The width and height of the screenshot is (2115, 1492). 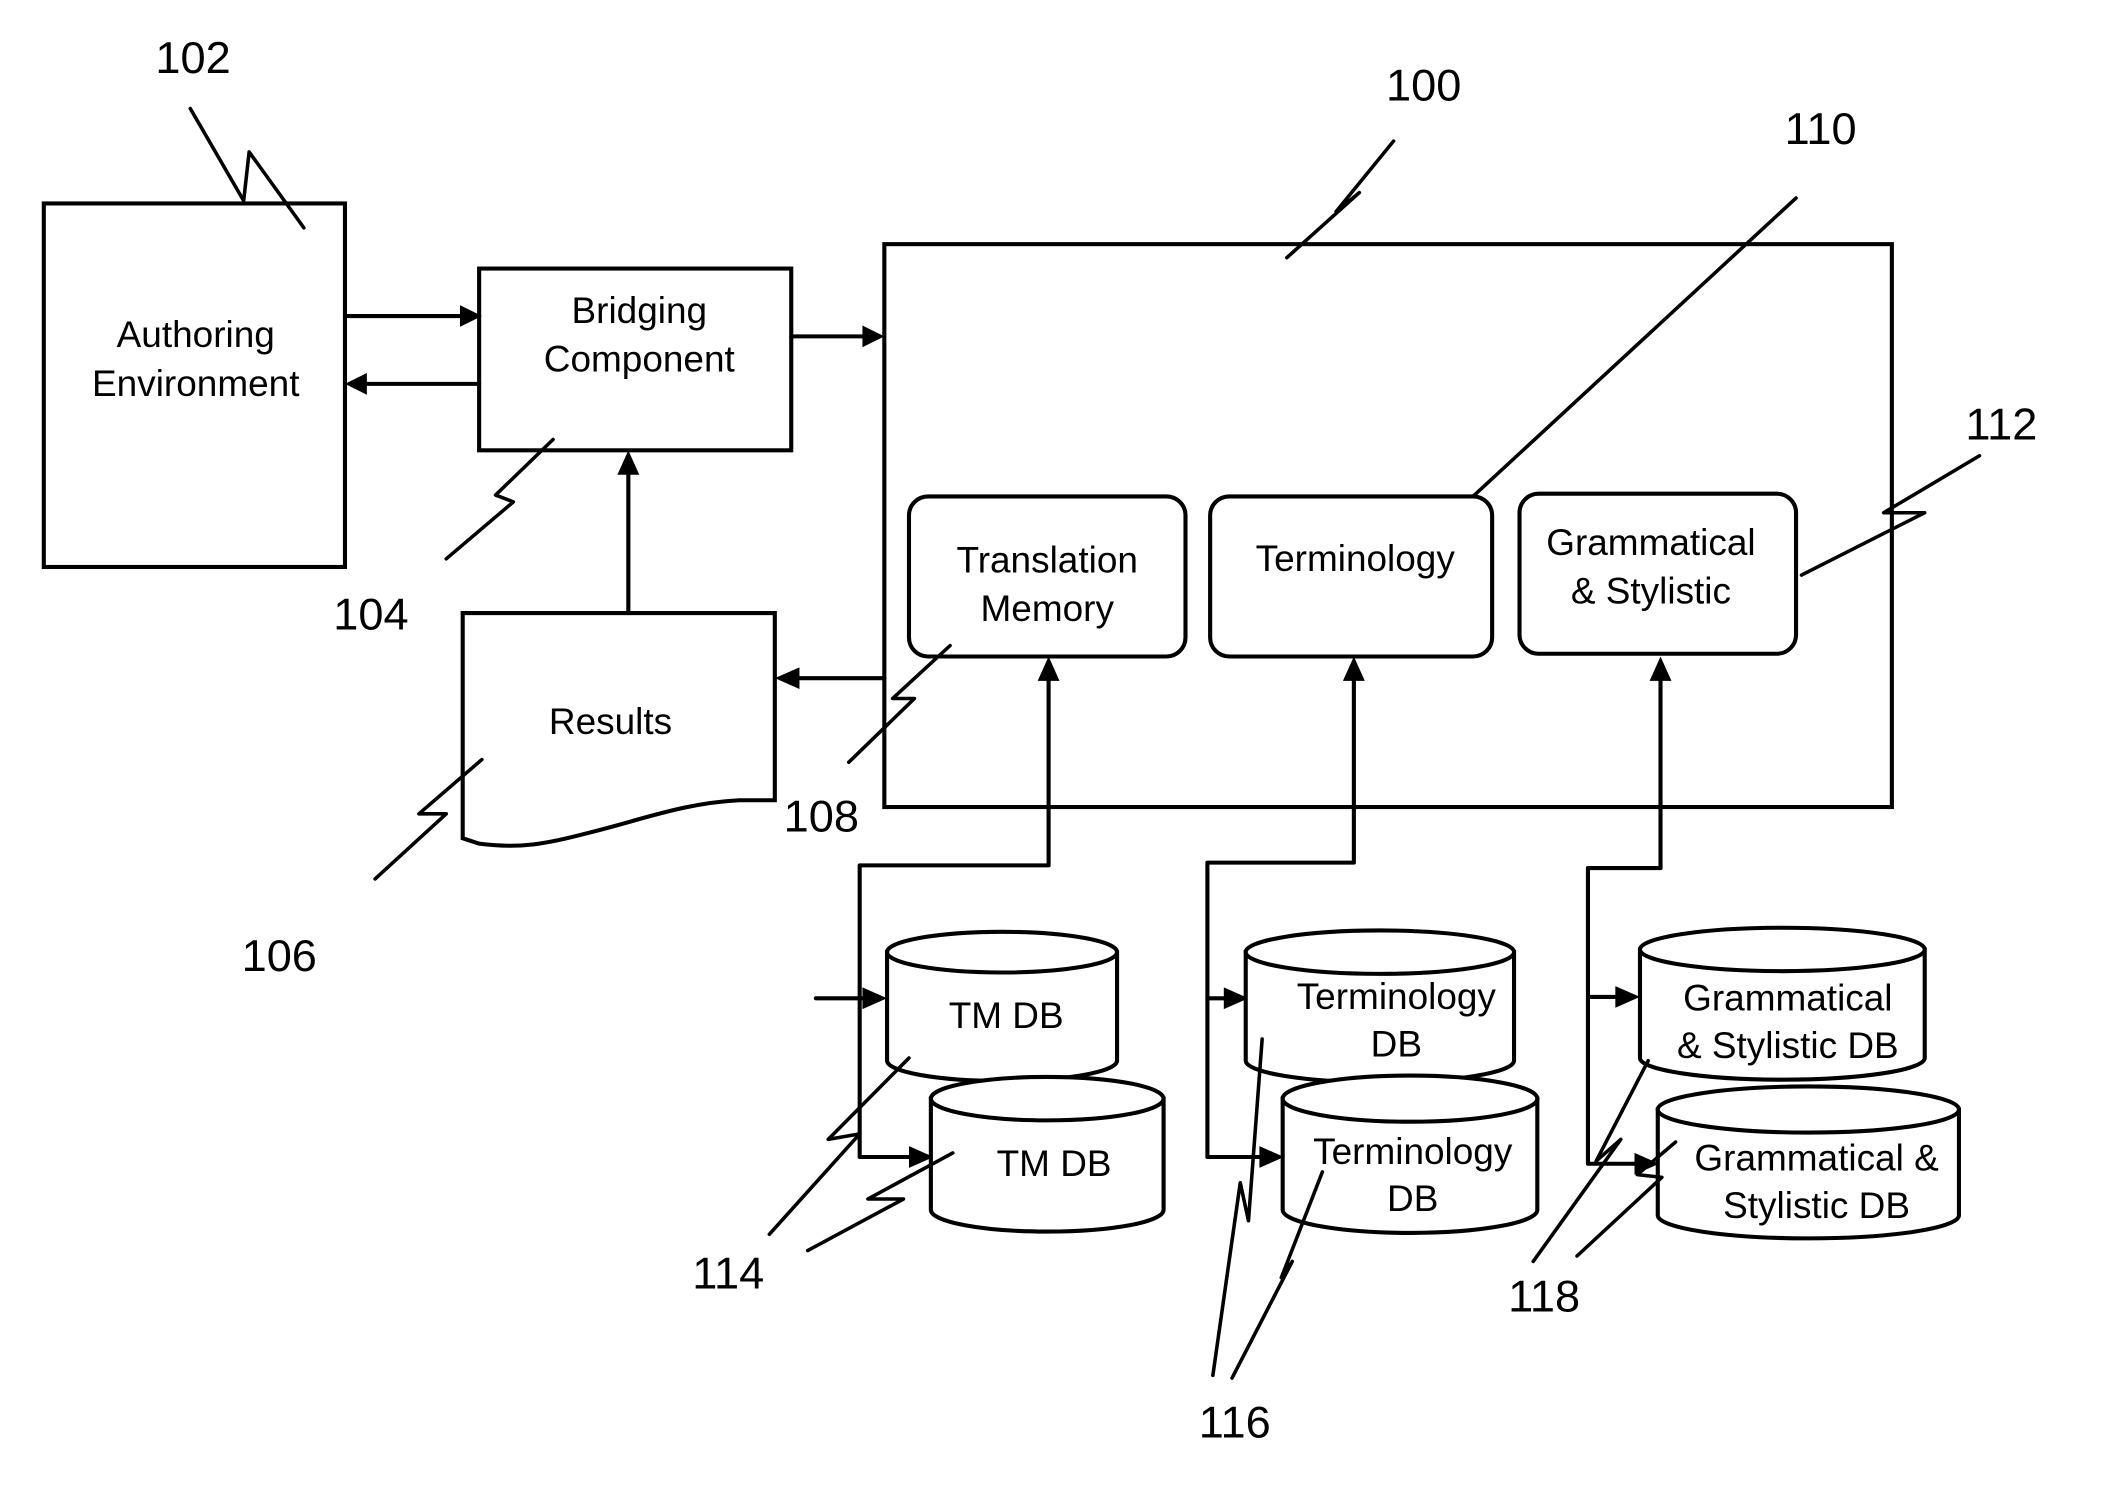 I want to click on bridging-to-authoring-arrow, so click(x=413, y=384).